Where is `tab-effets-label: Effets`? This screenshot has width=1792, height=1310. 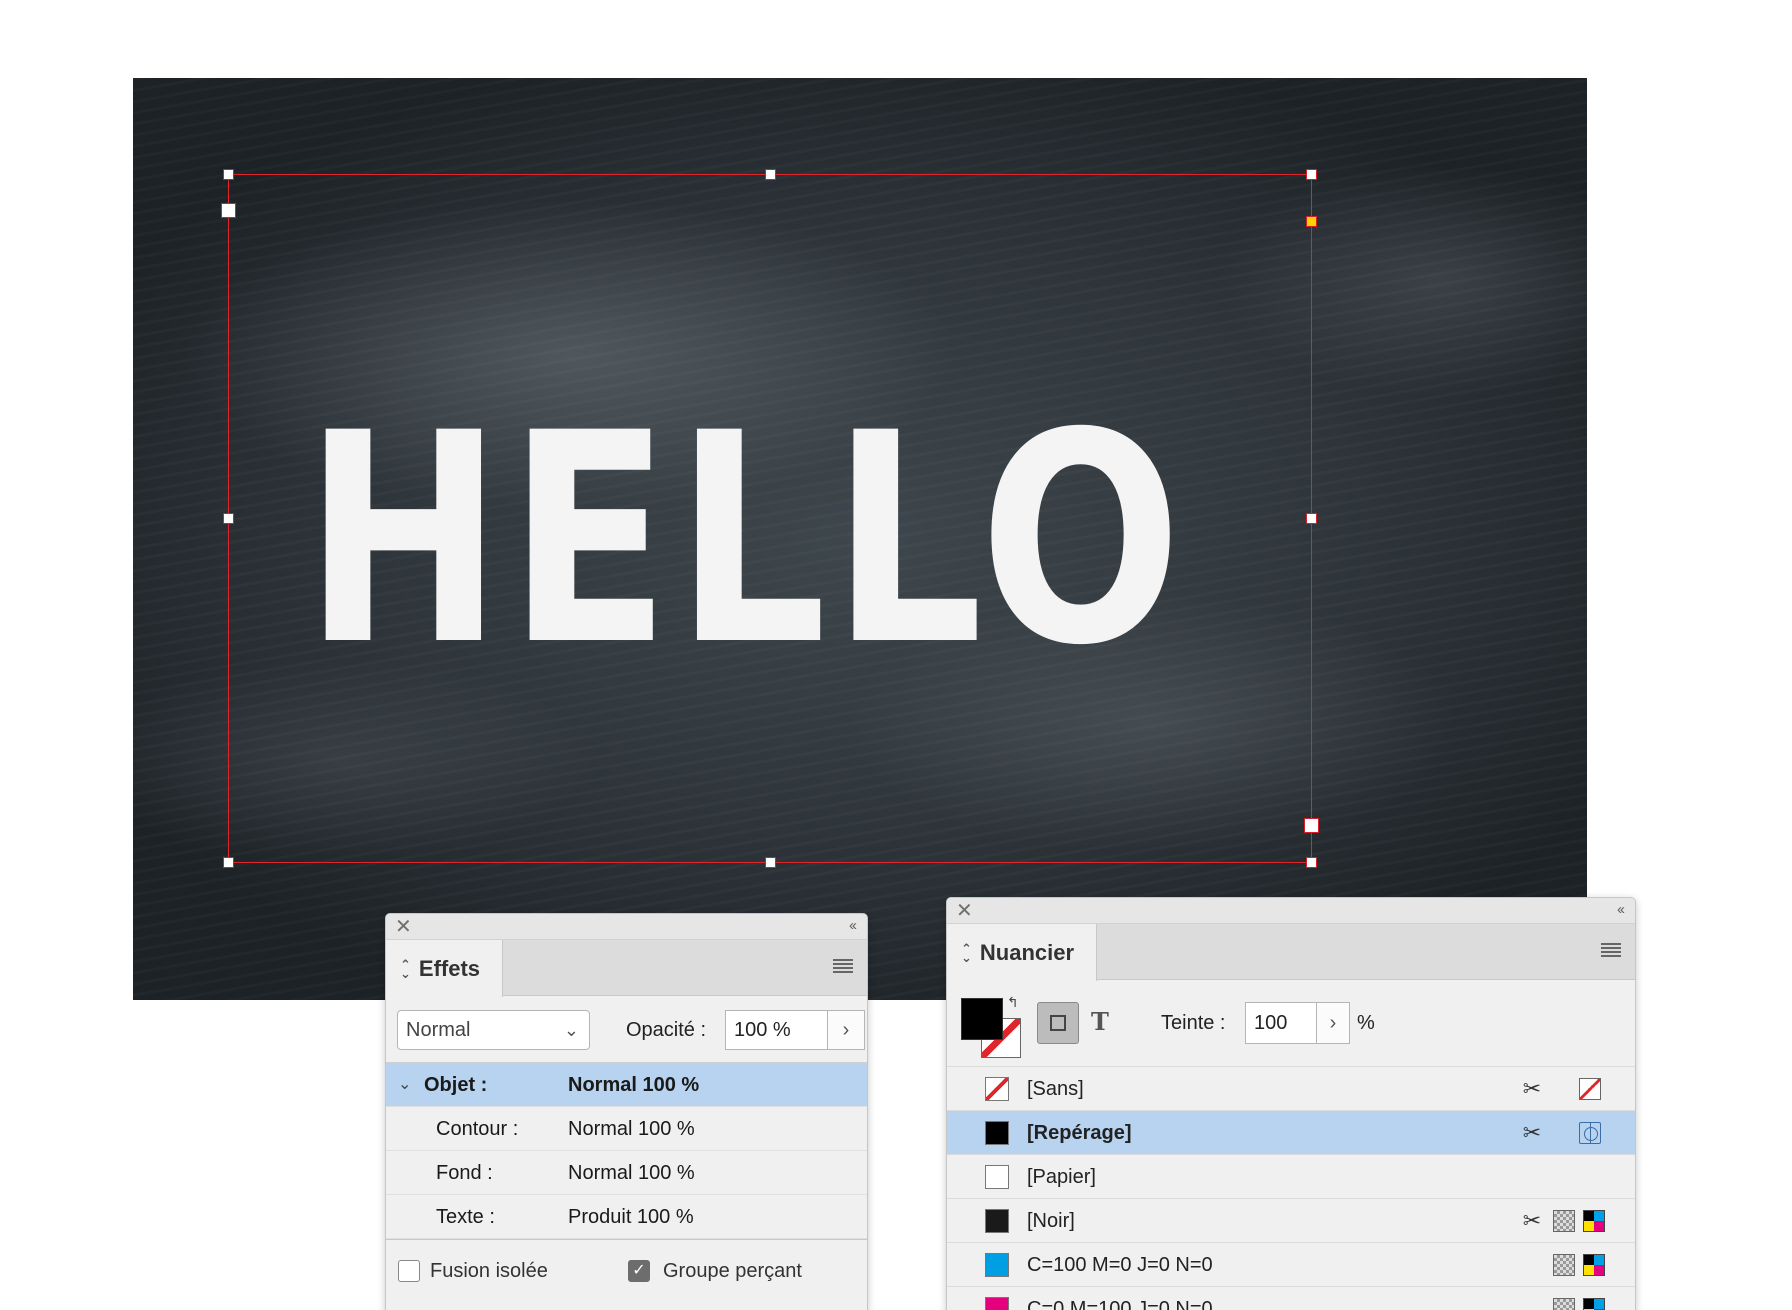
tab-effets-label: Effets is located at coordinates (449, 968).